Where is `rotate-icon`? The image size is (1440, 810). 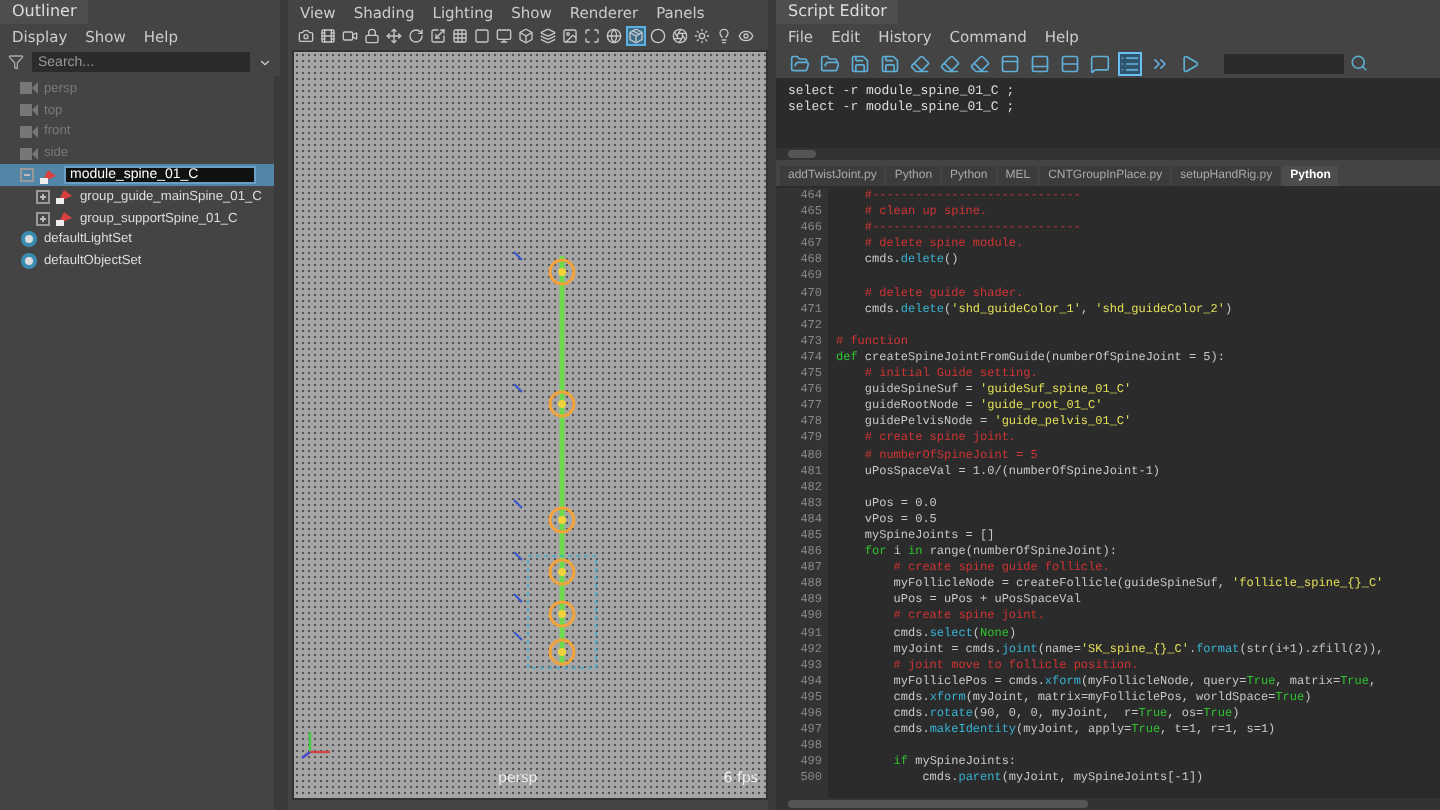 rotate-icon is located at coordinates (416, 35).